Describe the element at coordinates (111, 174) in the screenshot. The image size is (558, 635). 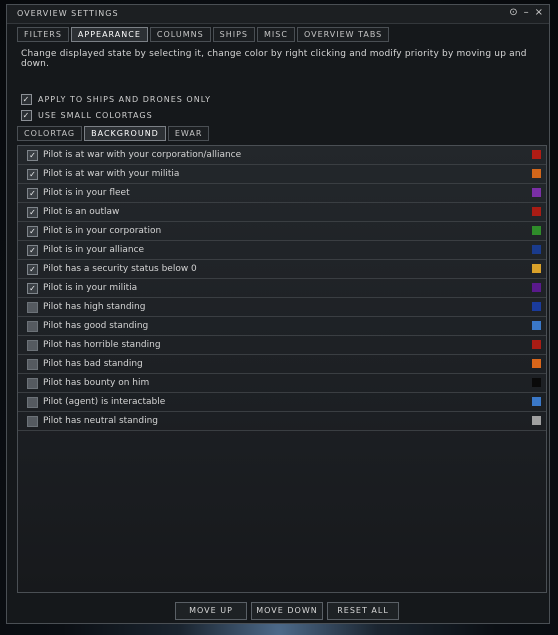
I see `state-label: Pilot is at war with your militia` at that location.